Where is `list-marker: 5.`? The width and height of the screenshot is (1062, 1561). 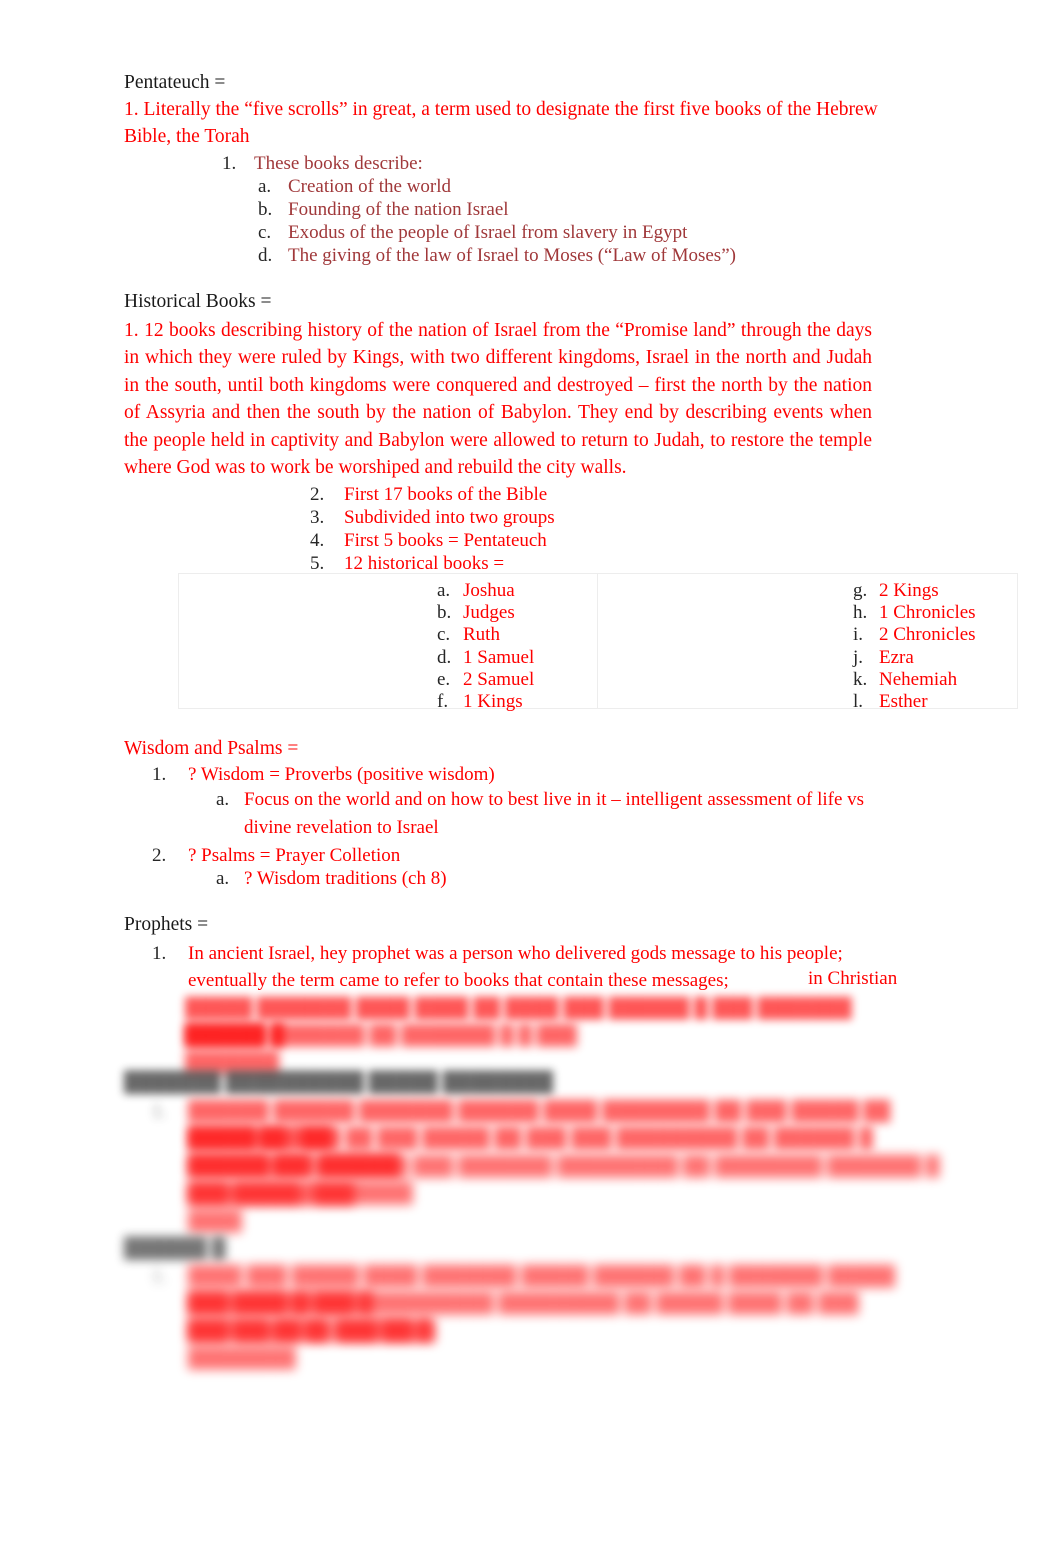 list-marker: 5. is located at coordinates (317, 563).